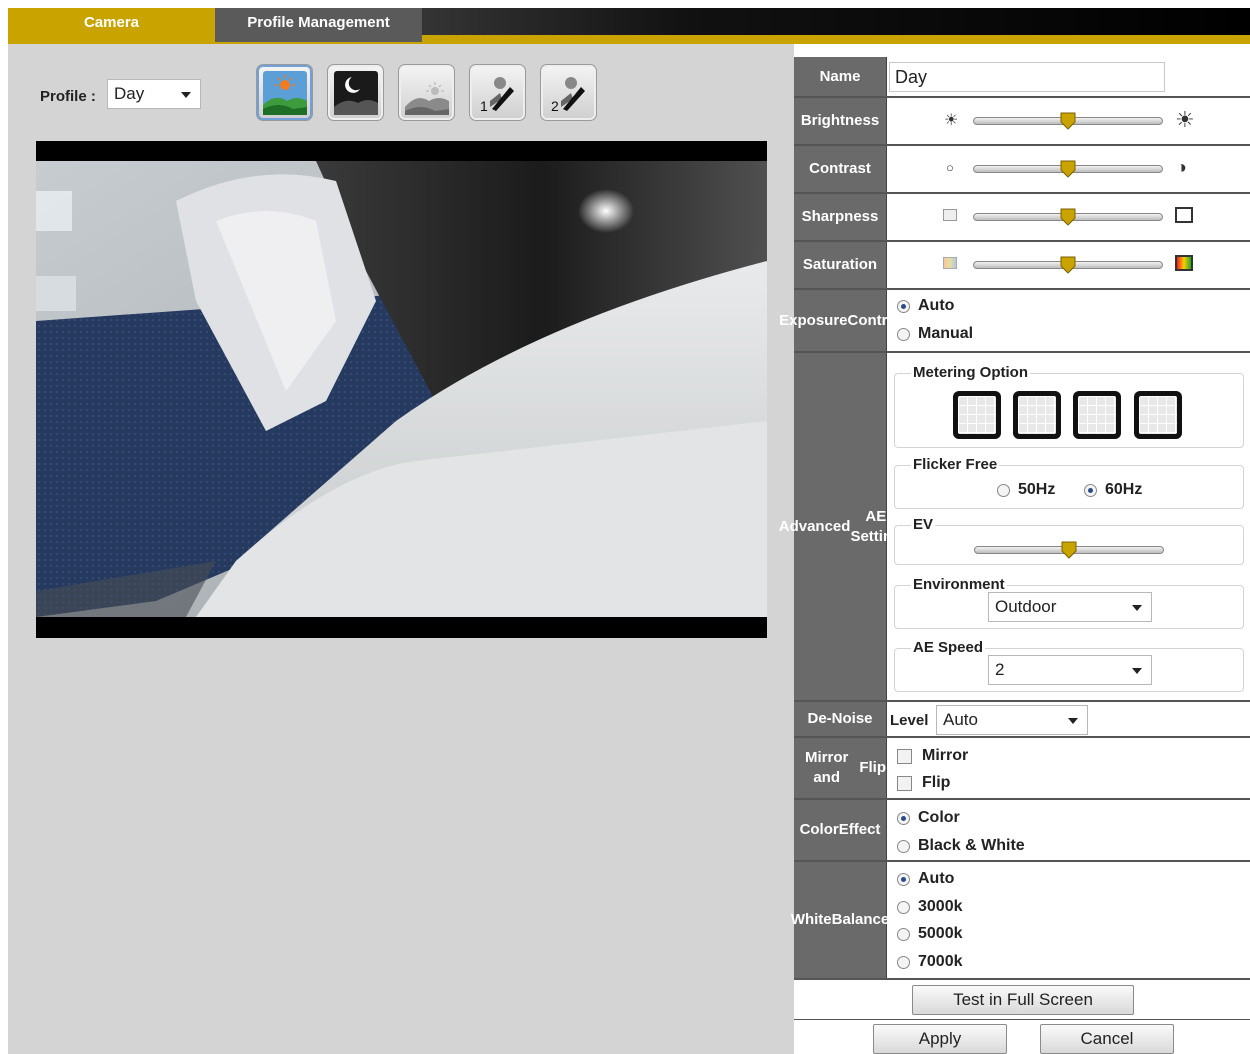 The height and width of the screenshot is (1054, 1250). I want to click on wb-label-line1: White, so click(811, 919).